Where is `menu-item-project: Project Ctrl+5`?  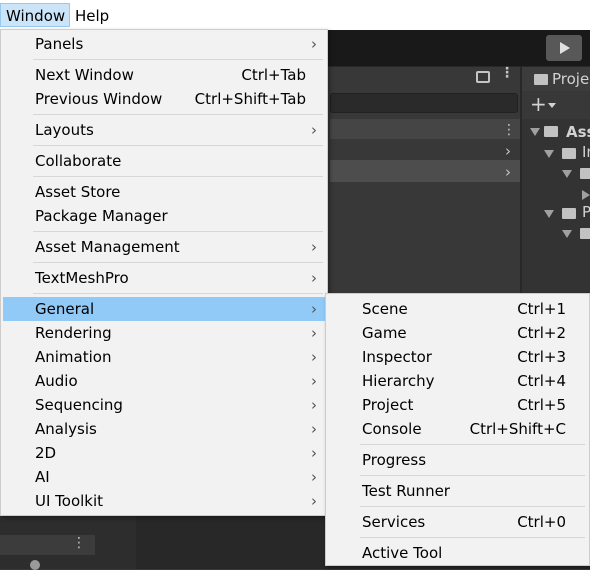
menu-item-project: Project Ctrl+5 is located at coordinates (457, 405).